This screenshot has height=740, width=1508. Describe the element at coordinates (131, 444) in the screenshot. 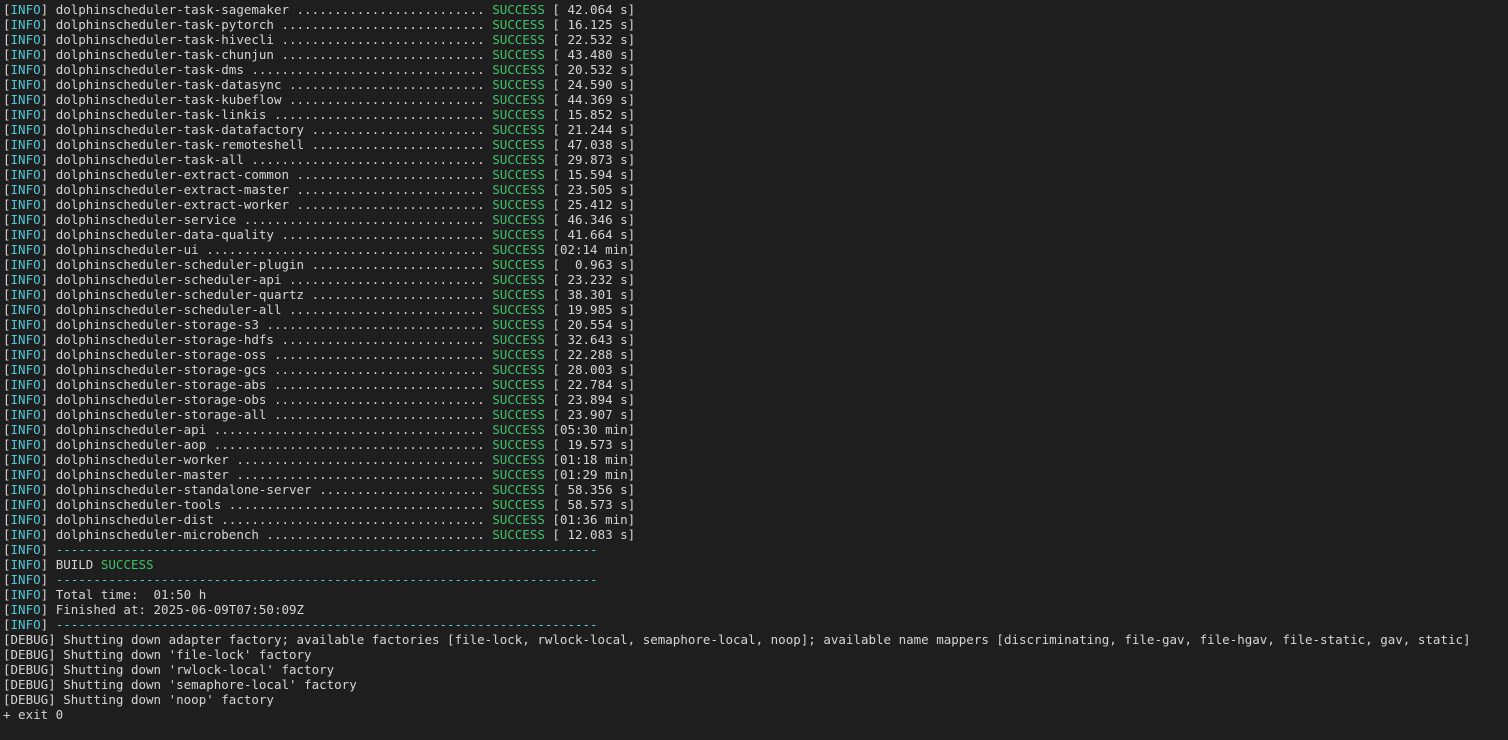

I see `module-name: dolphinscheduler-aop` at that location.